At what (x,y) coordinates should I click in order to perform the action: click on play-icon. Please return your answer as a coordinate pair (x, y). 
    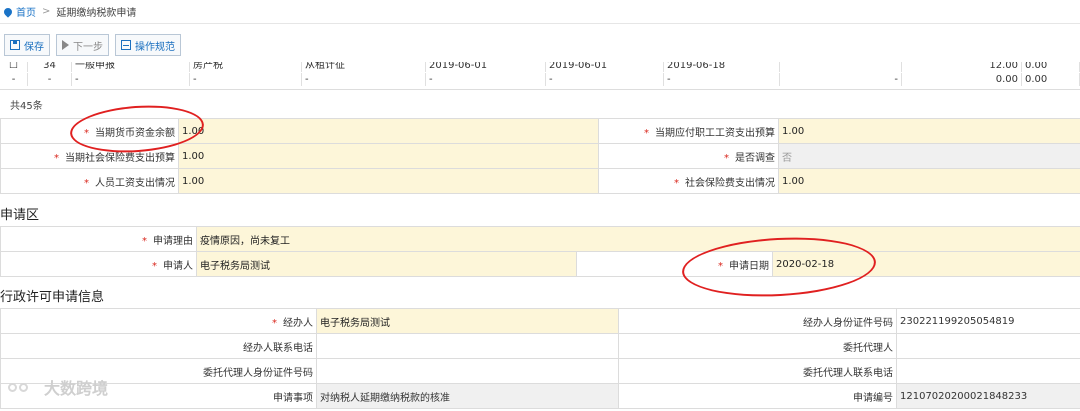
    Looking at the image, I should click on (65, 45).